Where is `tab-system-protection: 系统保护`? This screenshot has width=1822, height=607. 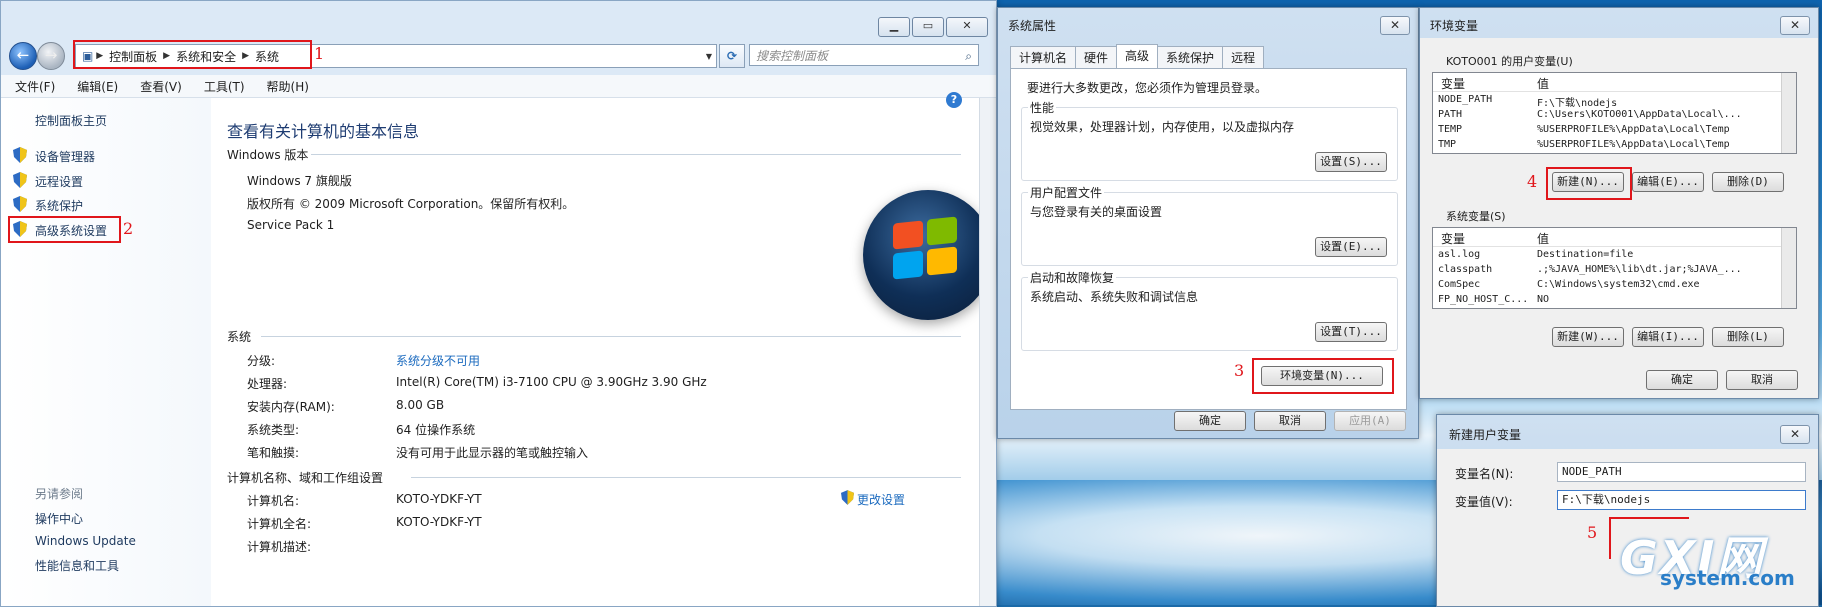 tab-system-protection: 系统保护 is located at coordinates (1190, 58).